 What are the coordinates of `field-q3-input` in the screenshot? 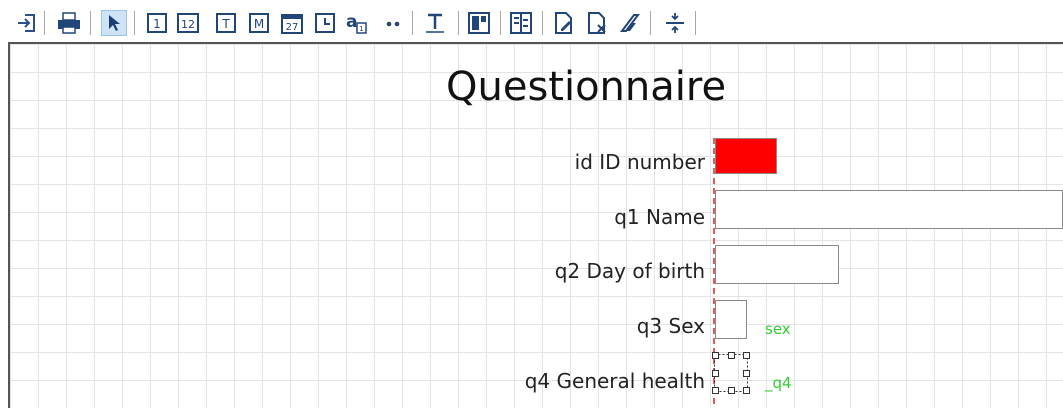 It's located at (731, 319).